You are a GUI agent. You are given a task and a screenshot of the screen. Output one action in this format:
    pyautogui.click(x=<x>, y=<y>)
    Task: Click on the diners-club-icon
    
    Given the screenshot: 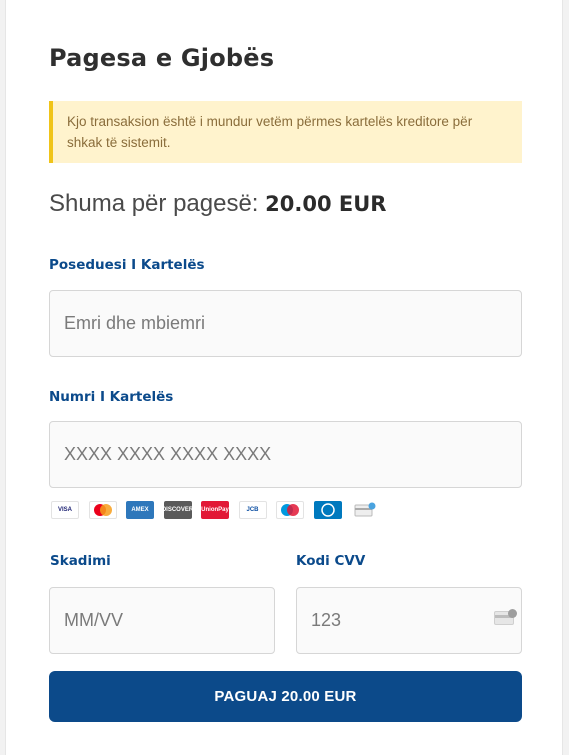 What is the action you would take?
    pyautogui.click(x=327, y=510)
    